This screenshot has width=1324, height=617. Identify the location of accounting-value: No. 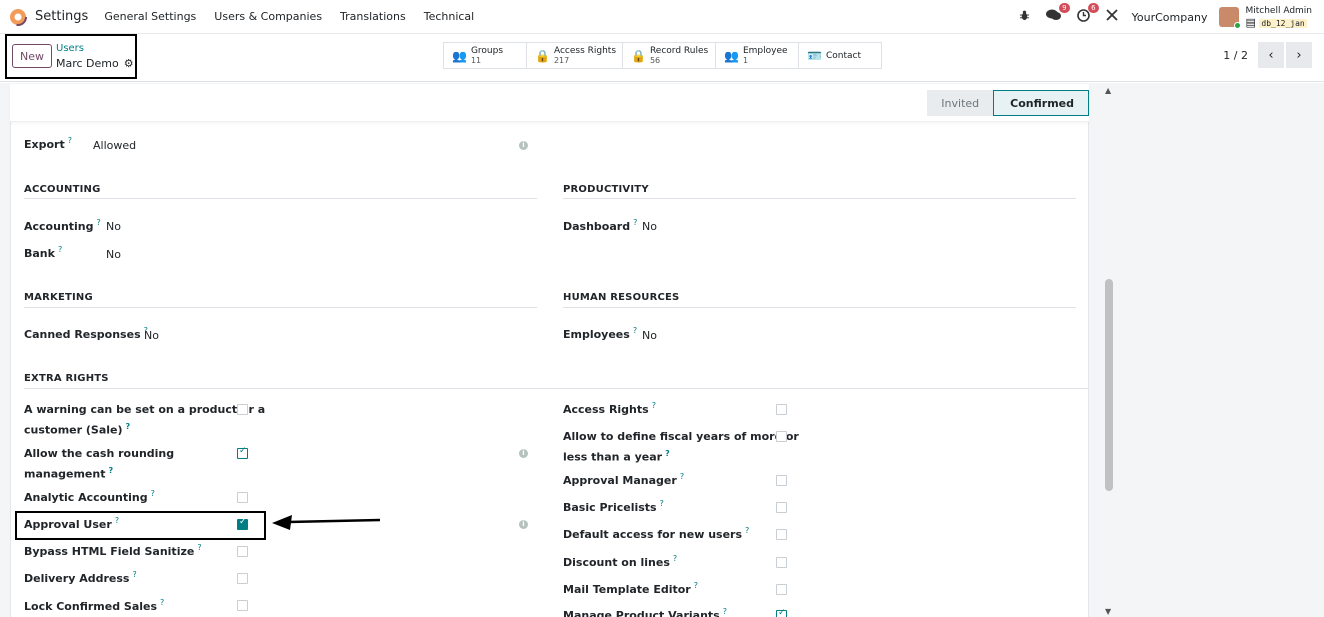
(113, 226).